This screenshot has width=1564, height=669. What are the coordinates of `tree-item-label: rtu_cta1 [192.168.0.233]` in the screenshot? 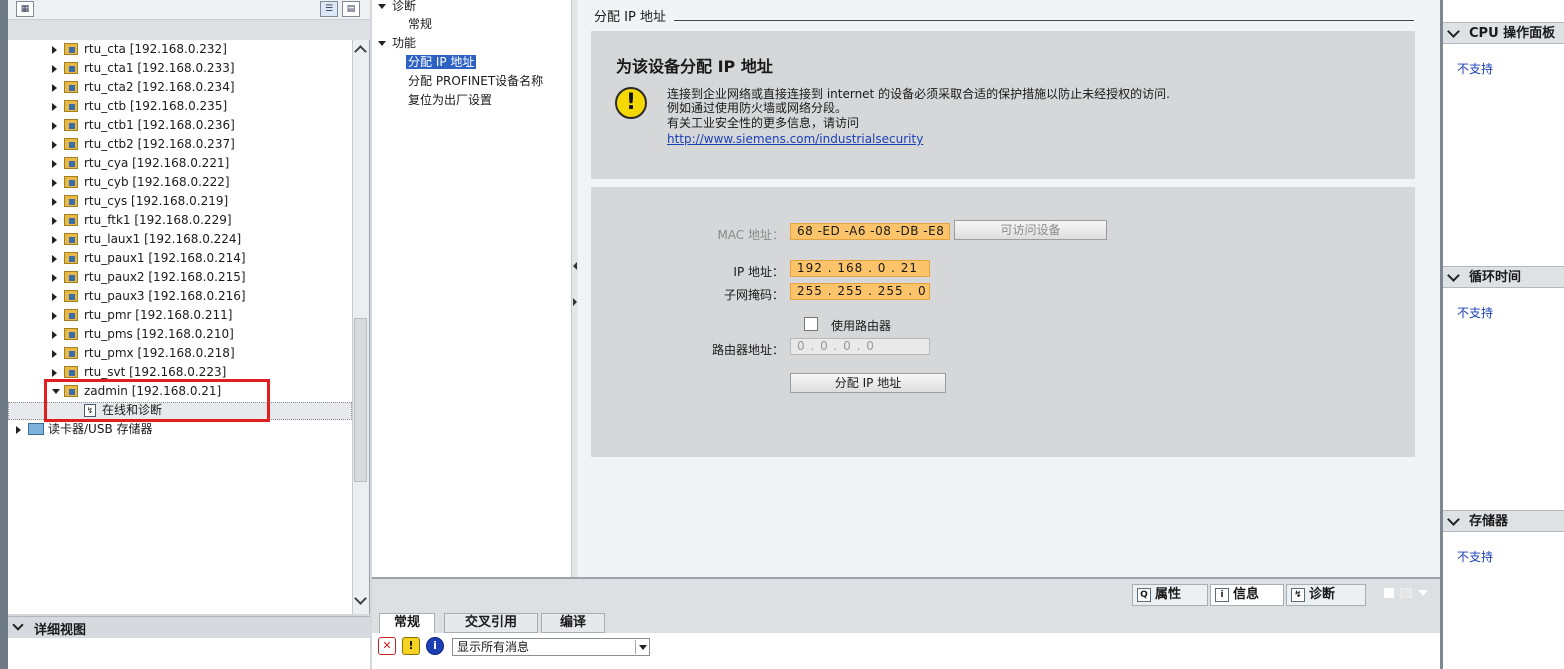 It's located at (159, 68).